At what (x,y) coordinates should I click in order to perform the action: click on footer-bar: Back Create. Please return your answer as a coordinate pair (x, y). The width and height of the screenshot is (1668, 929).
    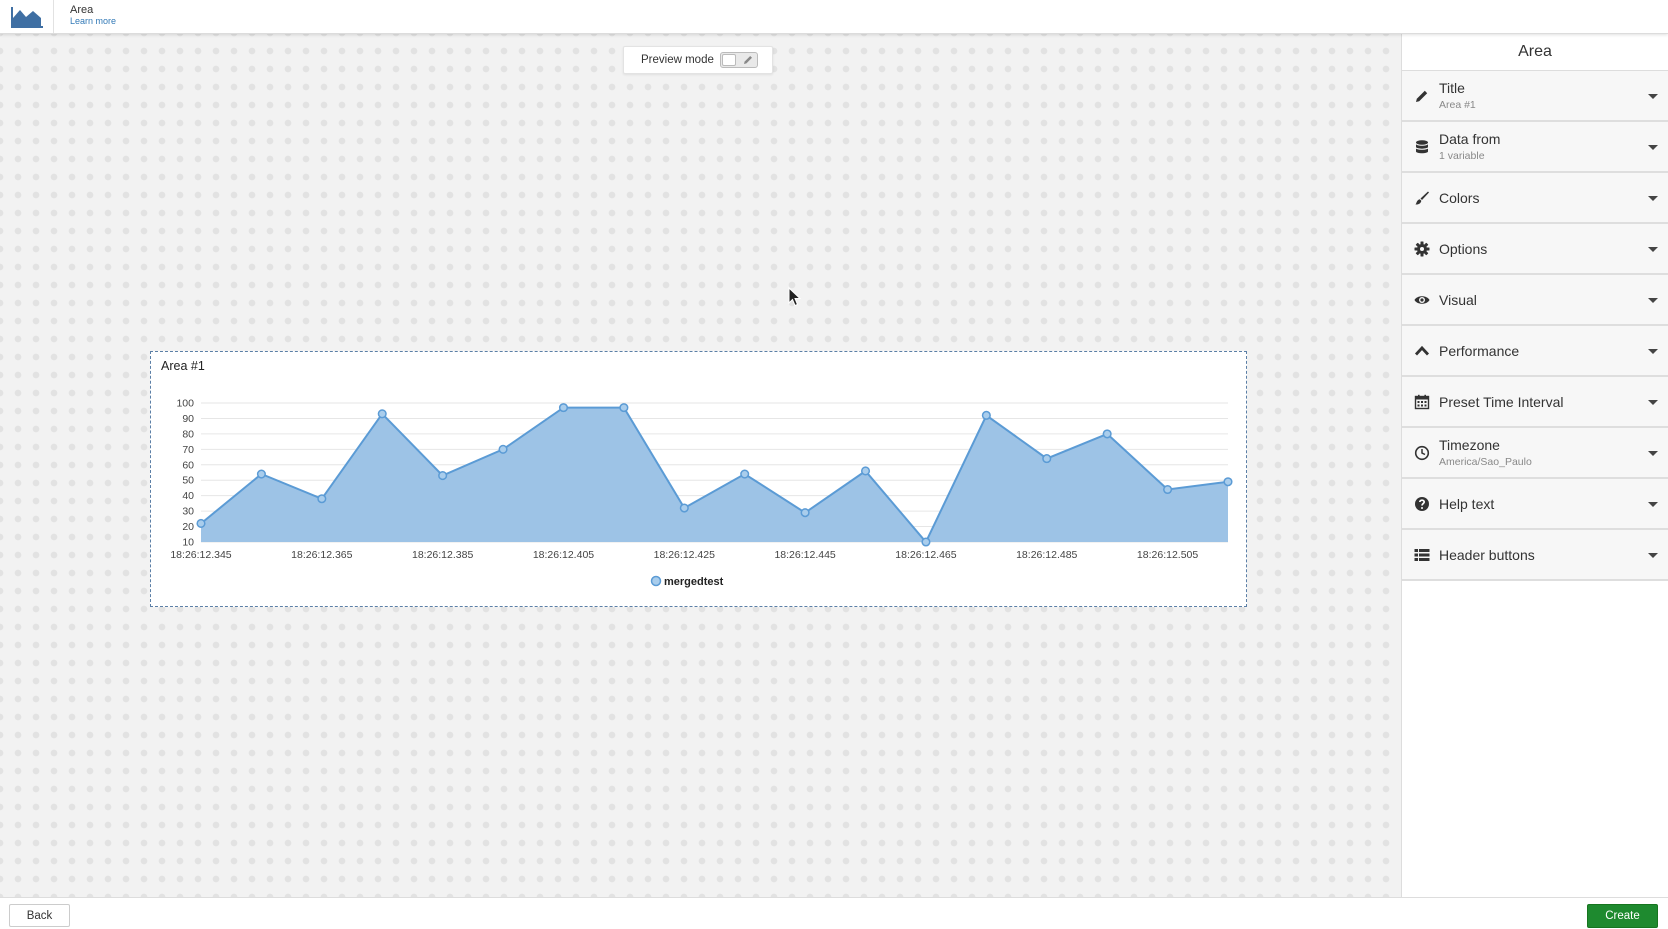
    Looking at the image, I should click on (834, 913).